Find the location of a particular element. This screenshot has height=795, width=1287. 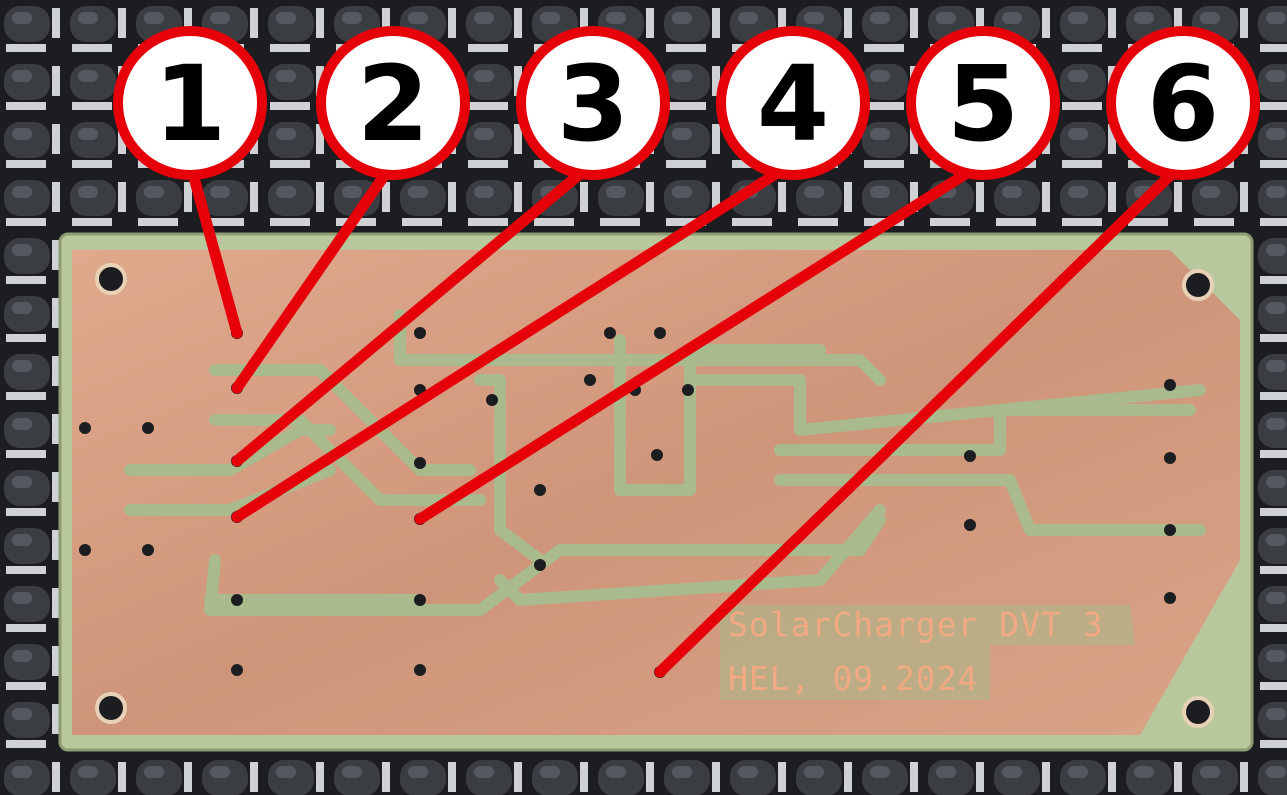

callout-number: 4 is located at coordinates (793, 104).